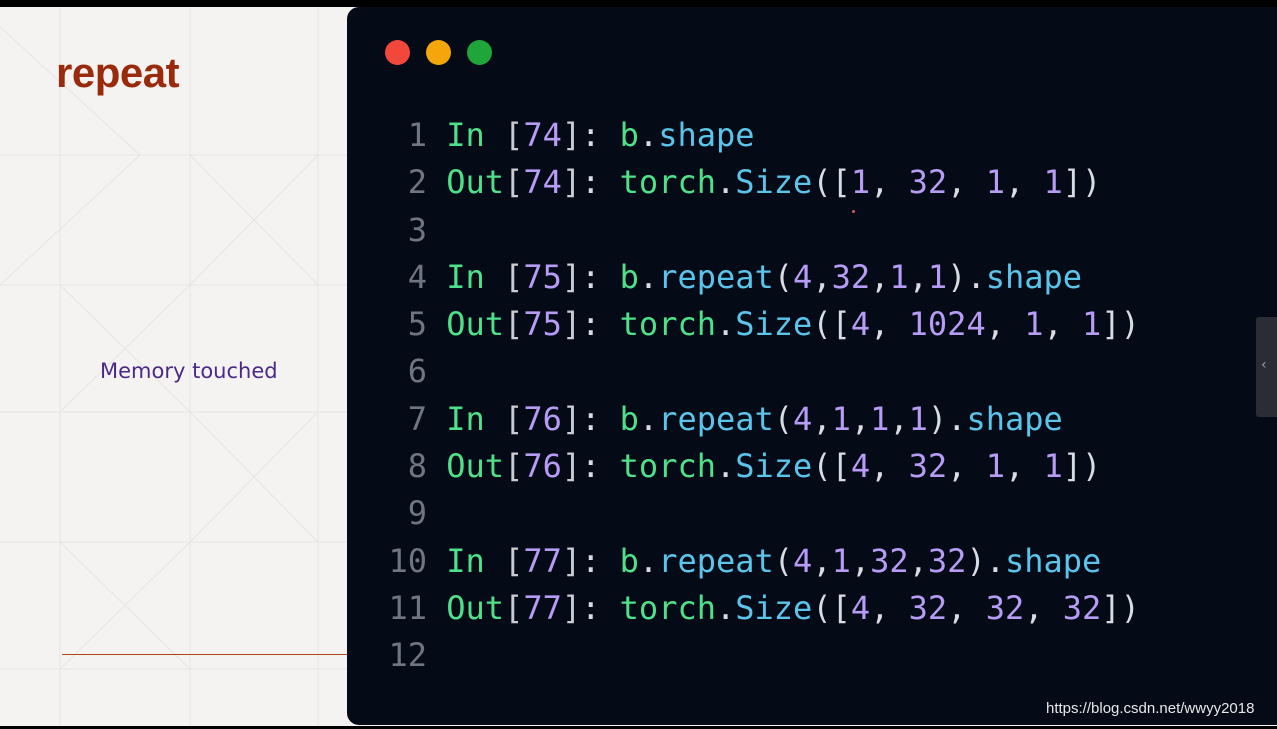 The height and width of the screenshot is (729, 1277). What do you see at coordinates (417, 324) in the screenshot?
I see `line-number: 5` at bounding box center [417, 324].